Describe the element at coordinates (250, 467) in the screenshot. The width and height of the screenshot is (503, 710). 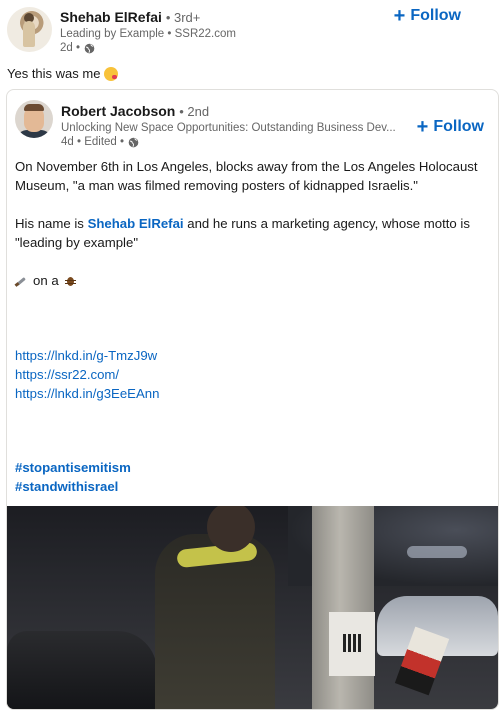
I see `hashtag-link: #stopantisemitism` at that location.